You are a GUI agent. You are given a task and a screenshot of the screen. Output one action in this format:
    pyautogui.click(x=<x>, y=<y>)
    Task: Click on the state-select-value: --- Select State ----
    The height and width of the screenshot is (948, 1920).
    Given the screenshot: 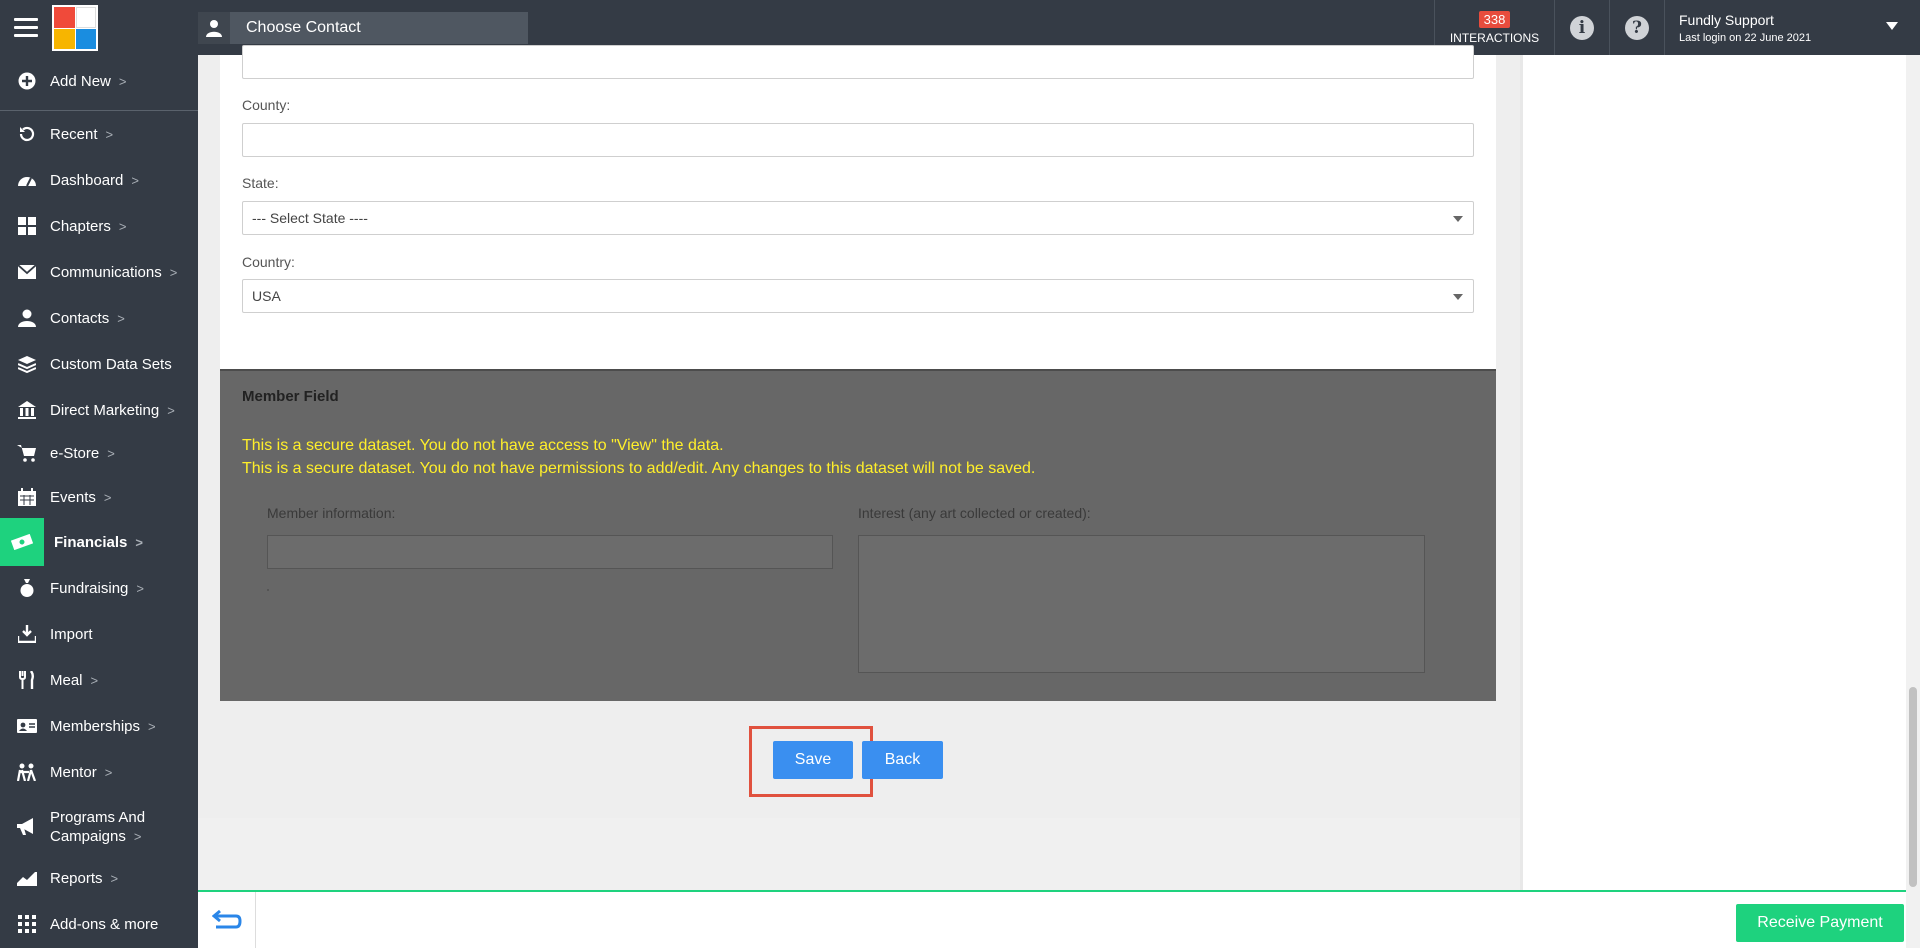 What is the action you would take?
    pyautogui.click(x=310, y=218)
    